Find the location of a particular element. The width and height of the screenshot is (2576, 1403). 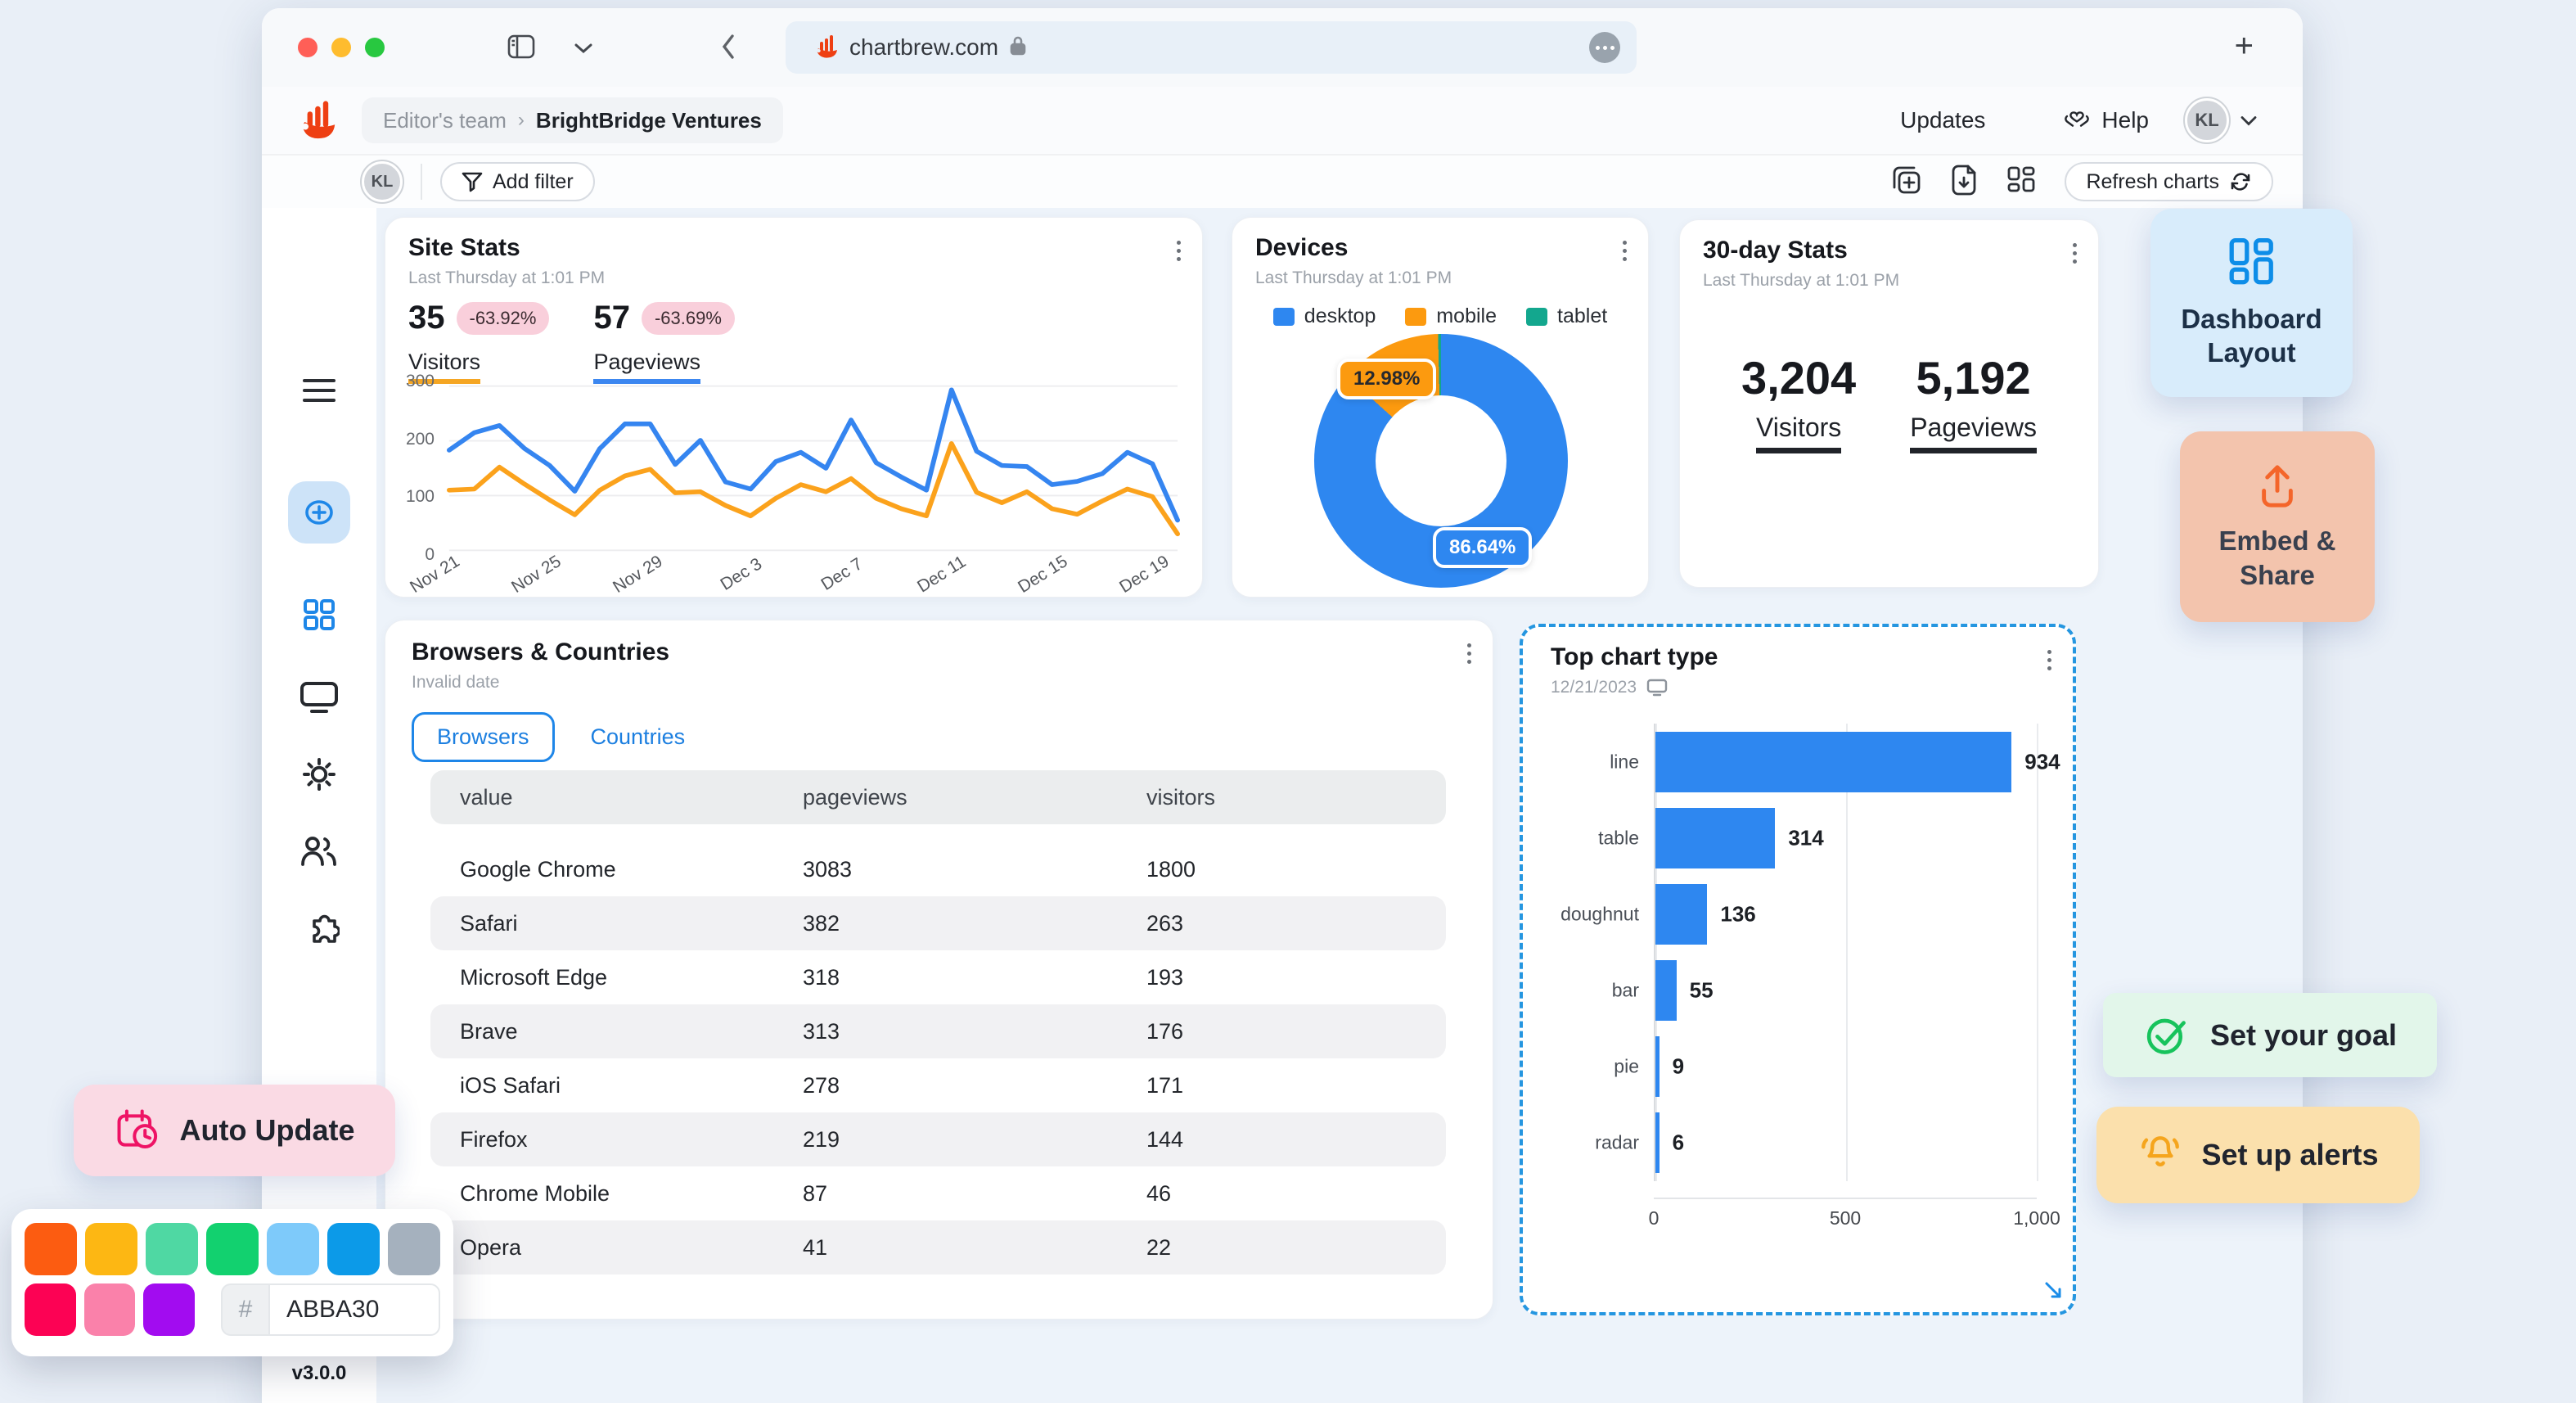

minimize-window-button is located at coordinates (341, 47).